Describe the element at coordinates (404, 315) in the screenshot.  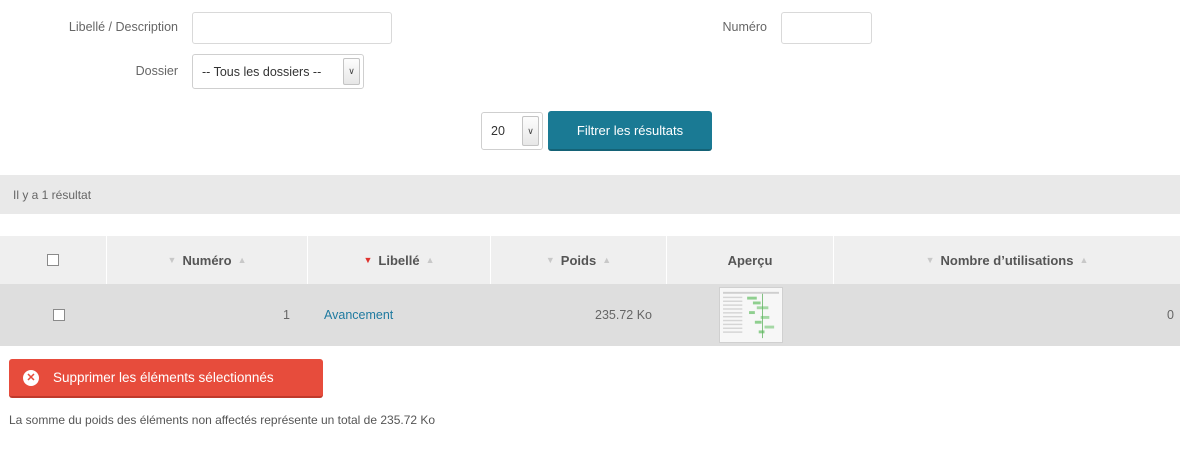
I see `row-libelle-link: Avancement` at that location.